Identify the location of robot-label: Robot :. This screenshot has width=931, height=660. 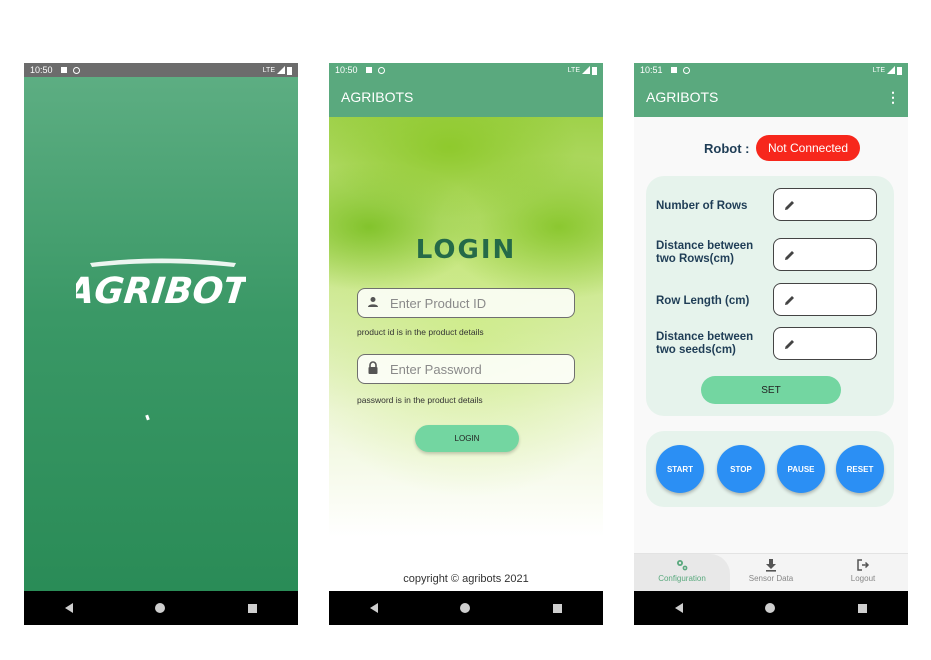
(727, 148).